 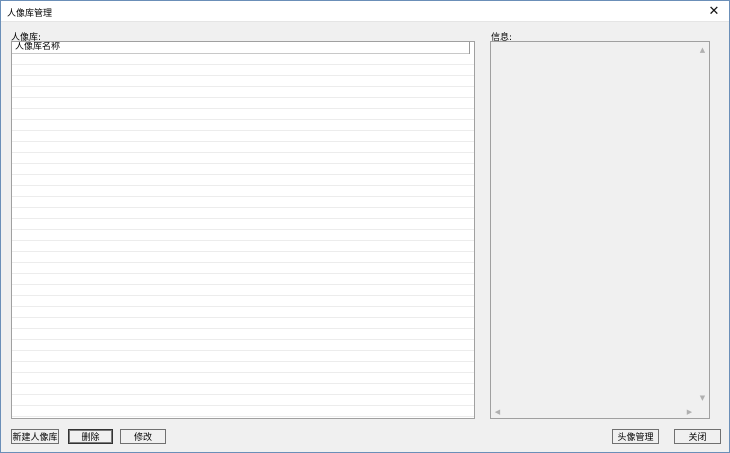 I want to click on vertical-scrollbar: ▲ ▼, so click(x=702, y=224).